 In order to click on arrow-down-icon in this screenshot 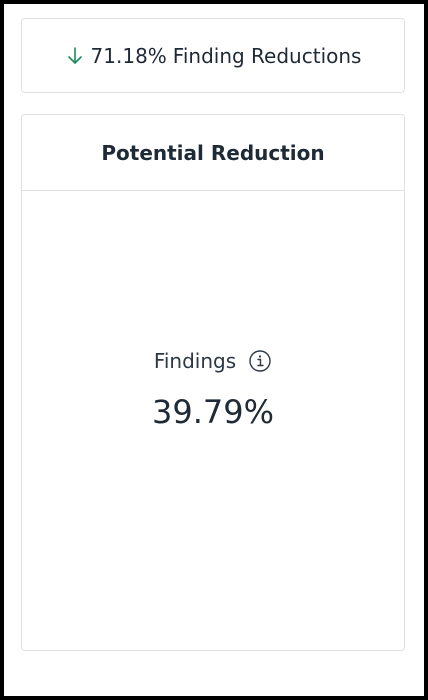, I will do `click(75, 56)`.